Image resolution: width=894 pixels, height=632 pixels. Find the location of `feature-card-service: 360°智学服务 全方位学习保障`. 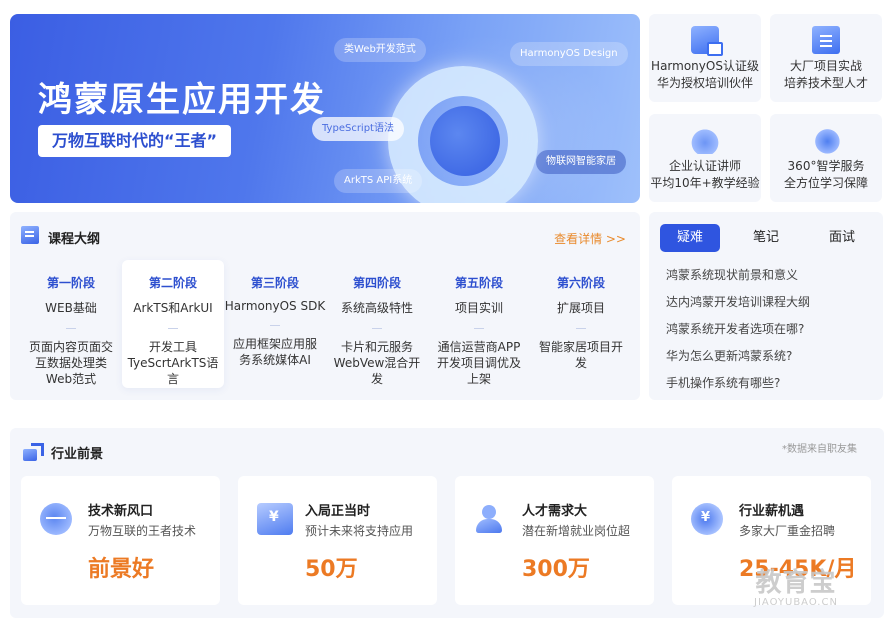

feature-card-service: 360°智学服务 全方位学习保障 is located at coordinates (826, 158).